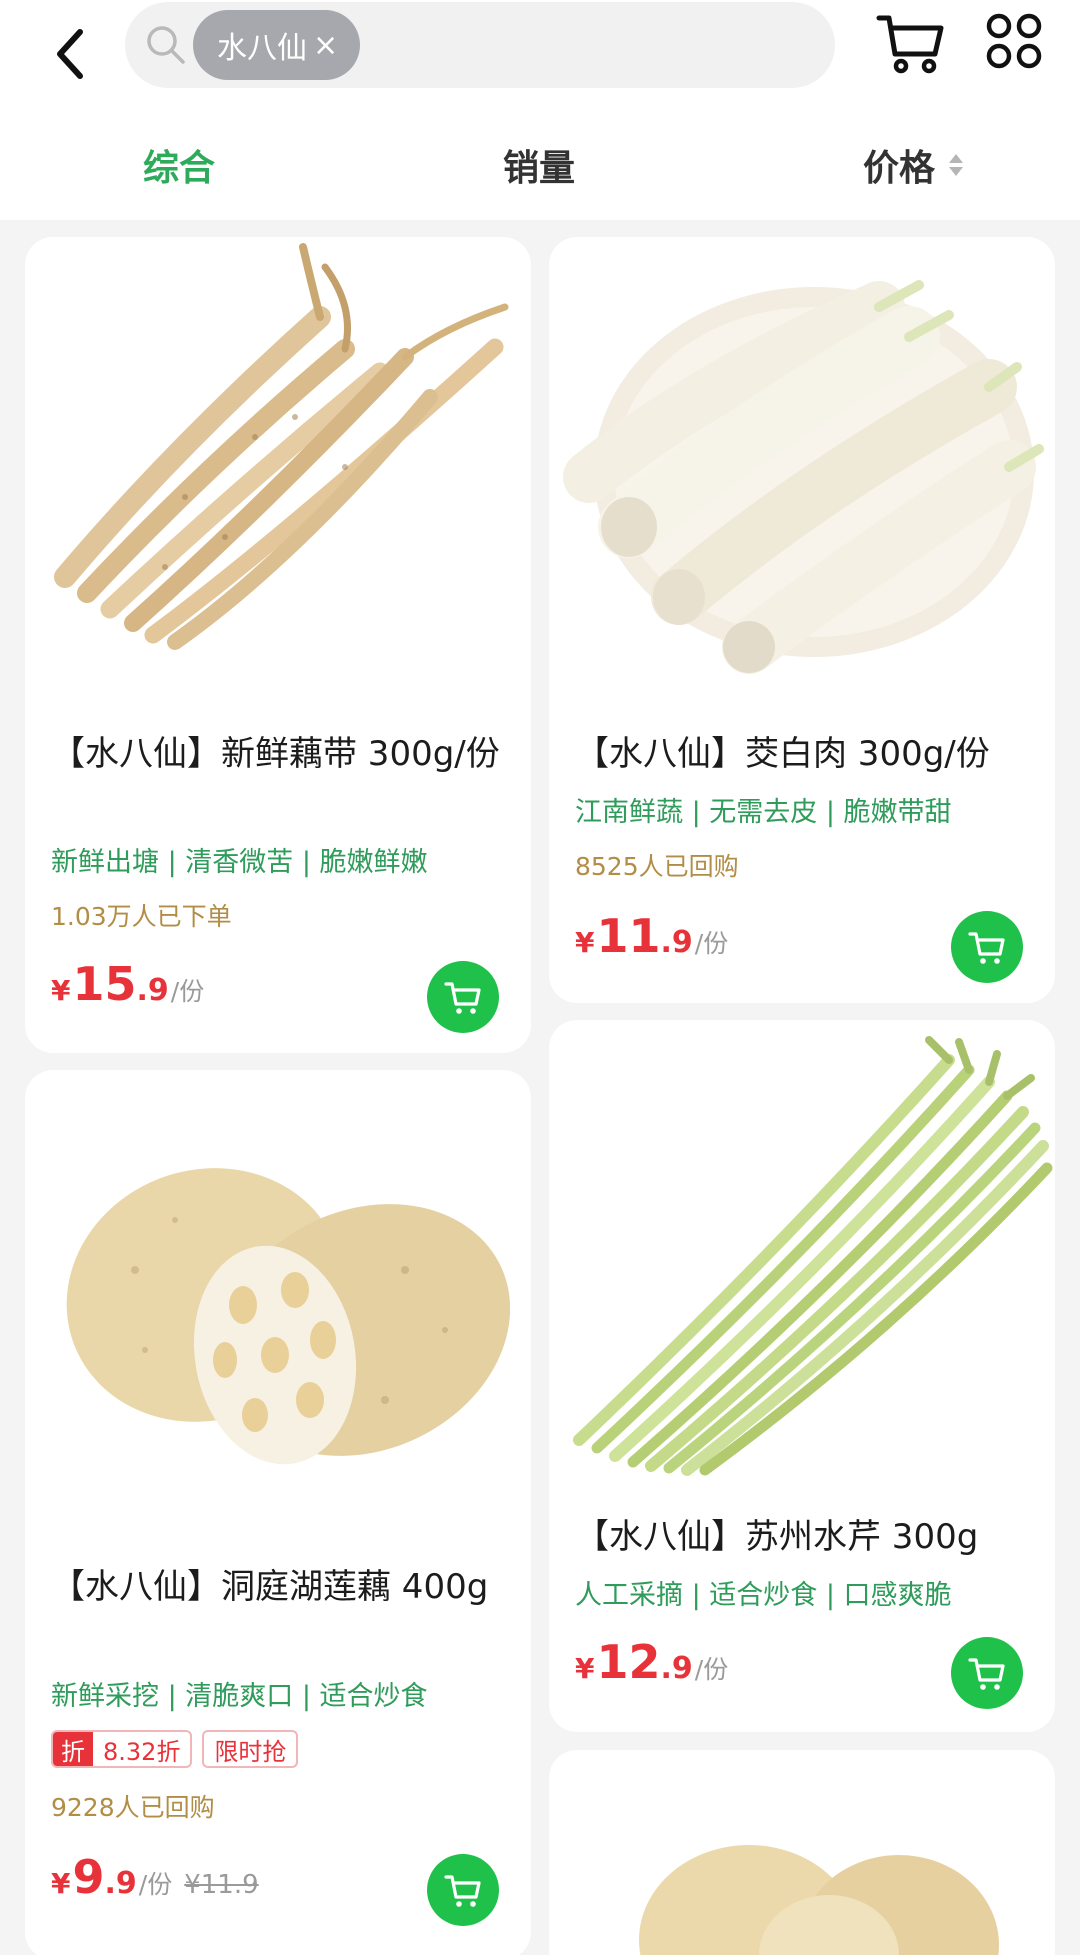  Describe the element at coordinates (179, 168) in the screenshot. I see `sort-tab-label: 综合` at that location.